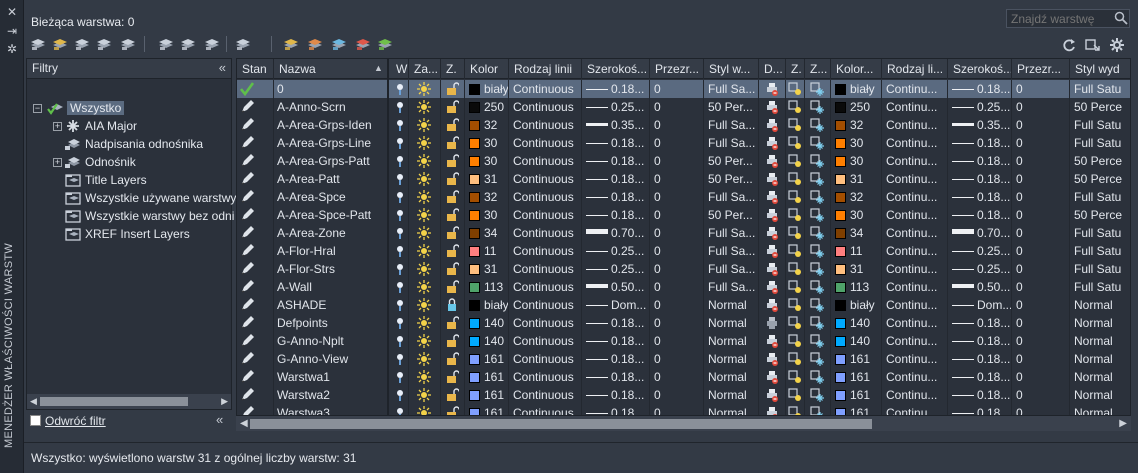 The width and height of the screenshot is (1138, 473). I want to click on delete-filter-icon, so click(212, 44).